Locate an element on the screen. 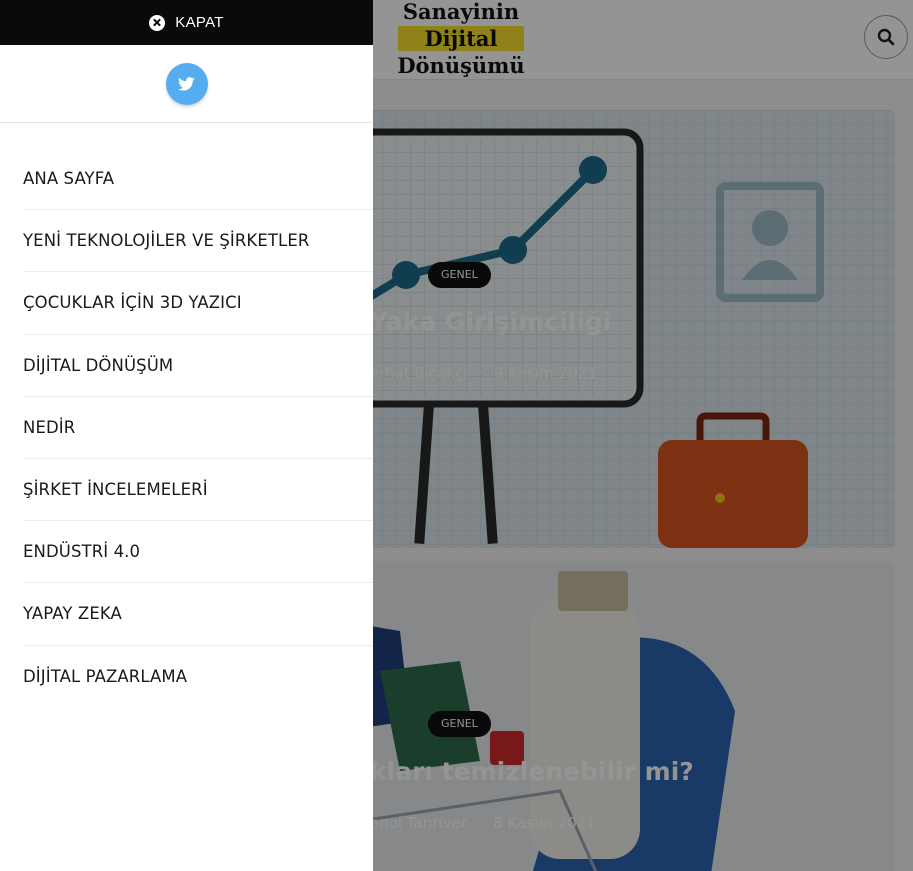 The height and width of the screenshot is (871, 913). menu-item: NEDİR is located at coordinates (198, 428).